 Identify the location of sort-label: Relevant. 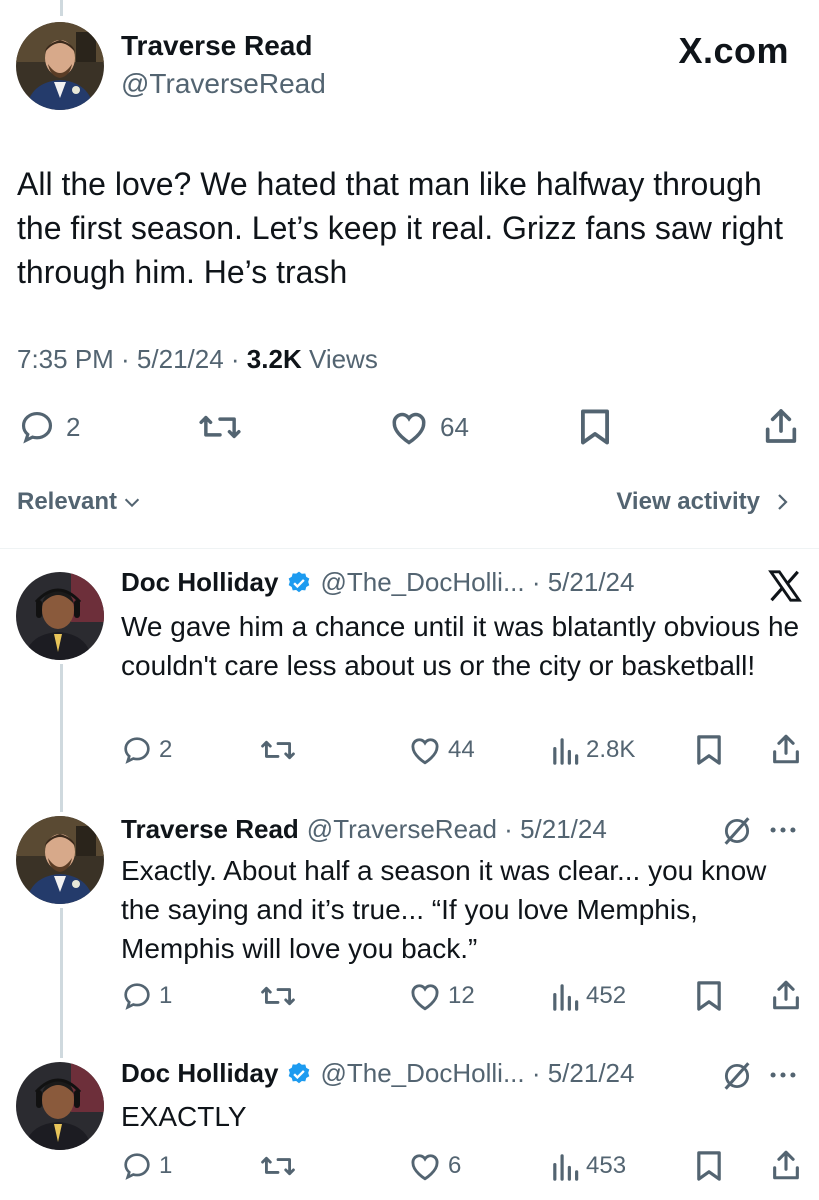
(67, 501).